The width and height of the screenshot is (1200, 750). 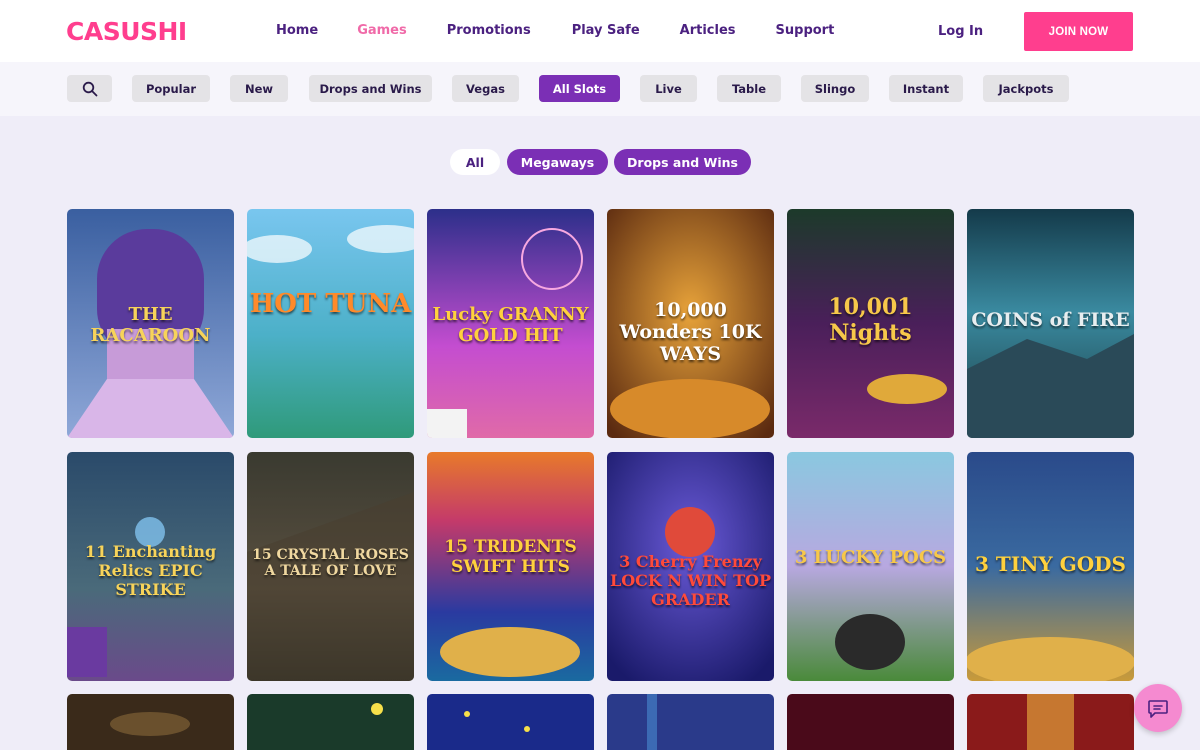 What do you see at coordinates (708, 30) in the screenshot?
I see `nav-articles: Articles` at bounding box center [708, 30].